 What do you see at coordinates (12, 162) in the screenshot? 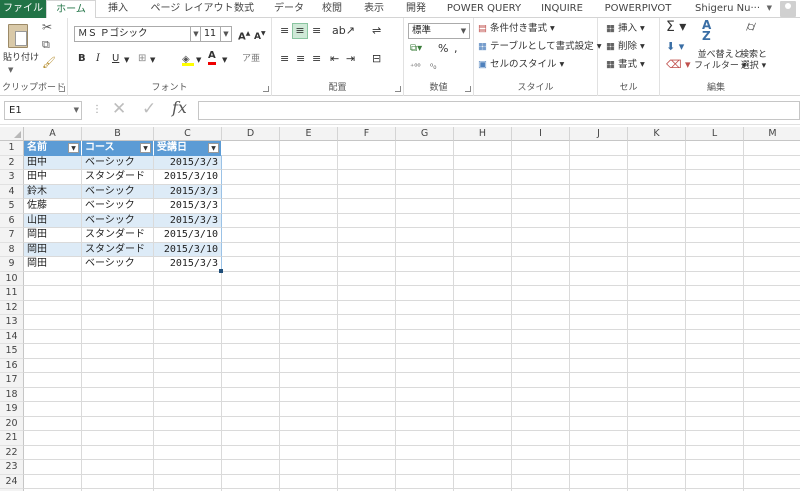
I see `row-header: 2` at bounding box center [12, 162].